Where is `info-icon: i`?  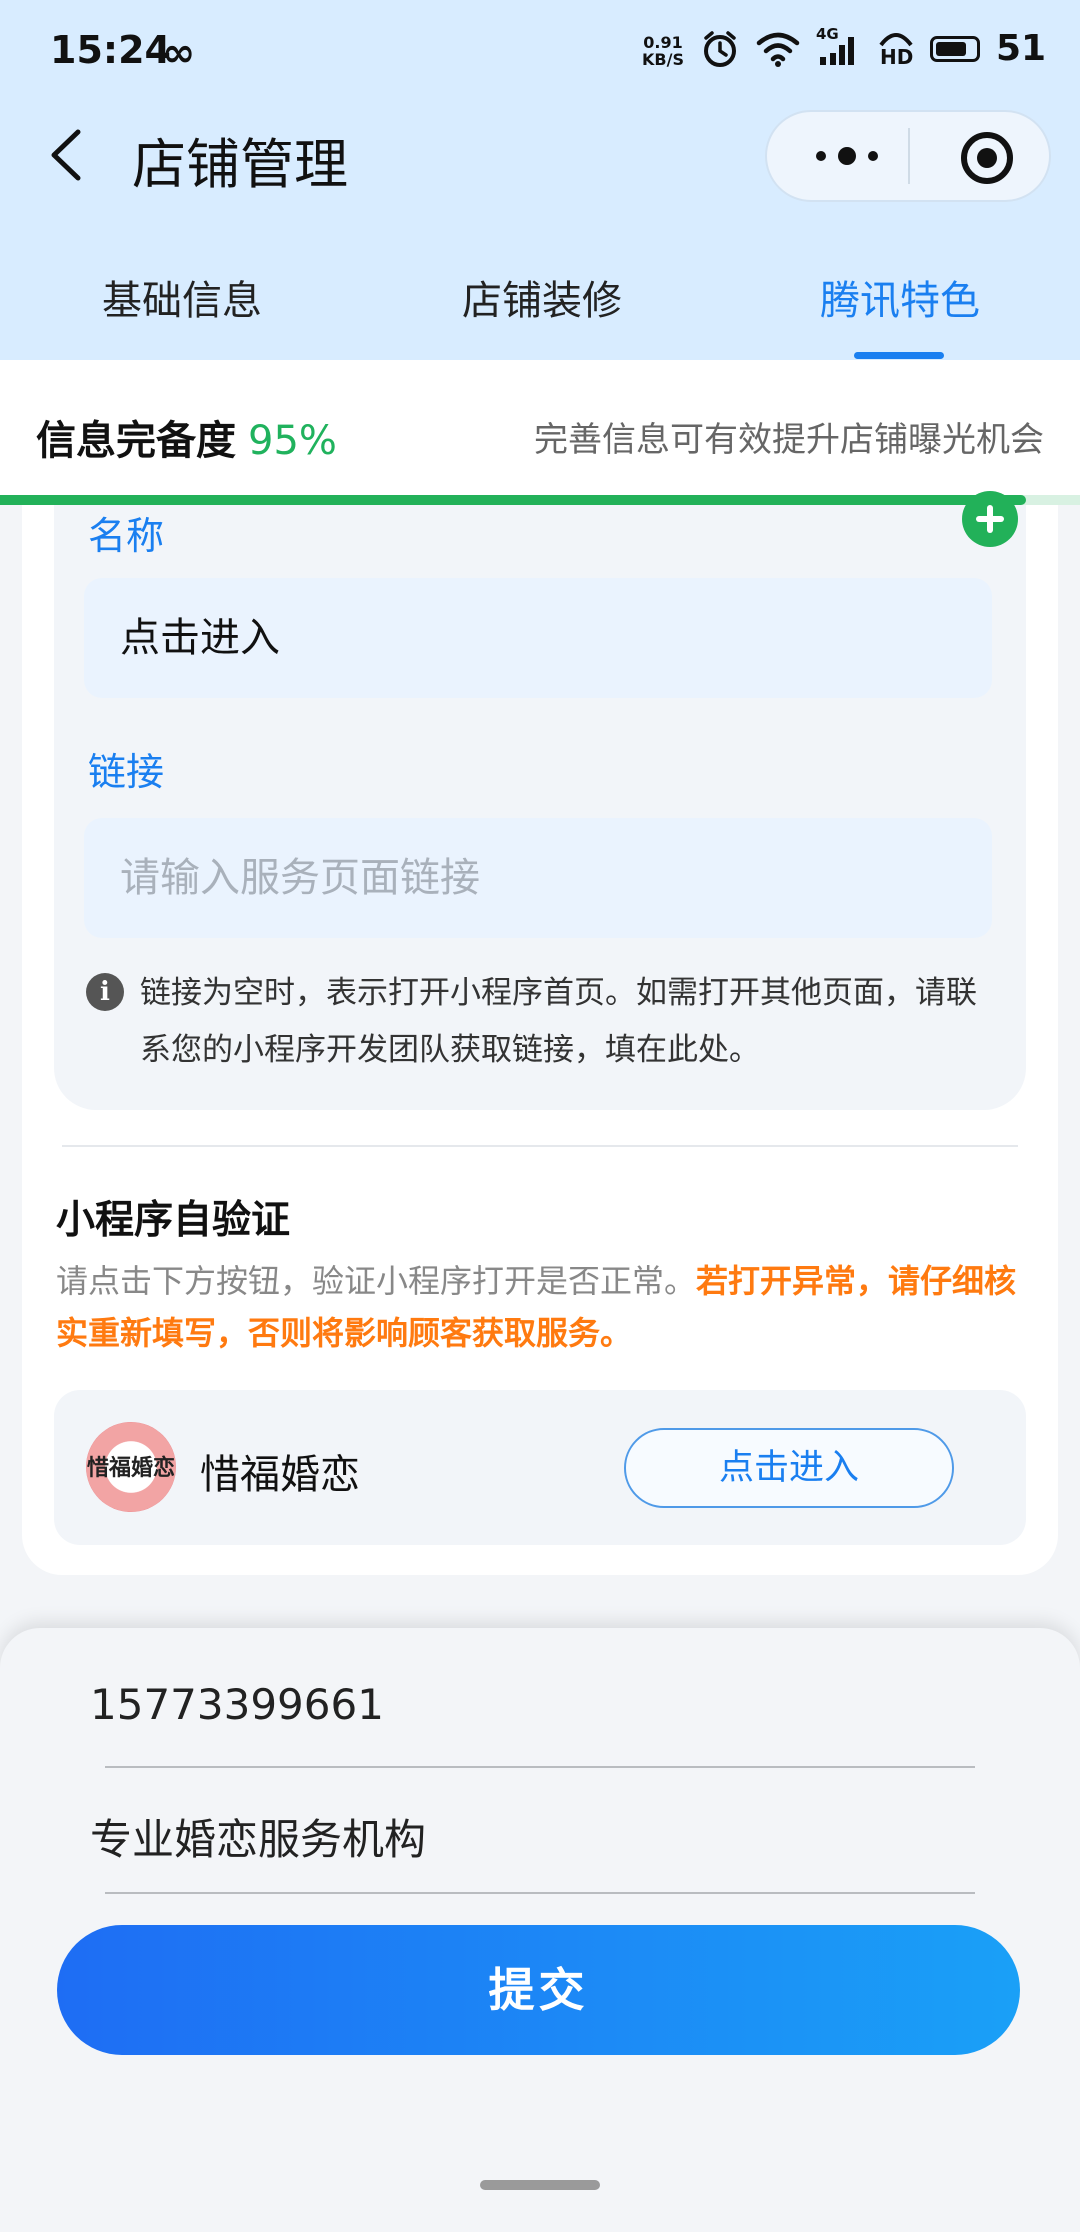
info-icon: i is located at coordinates (105, 992).